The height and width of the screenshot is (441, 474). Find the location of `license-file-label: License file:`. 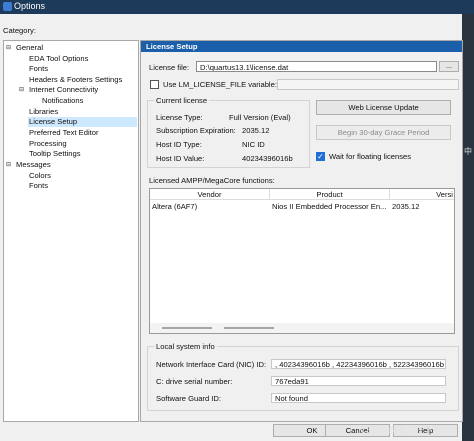

license-file-label: License file: is located at coordinates (169, 67).